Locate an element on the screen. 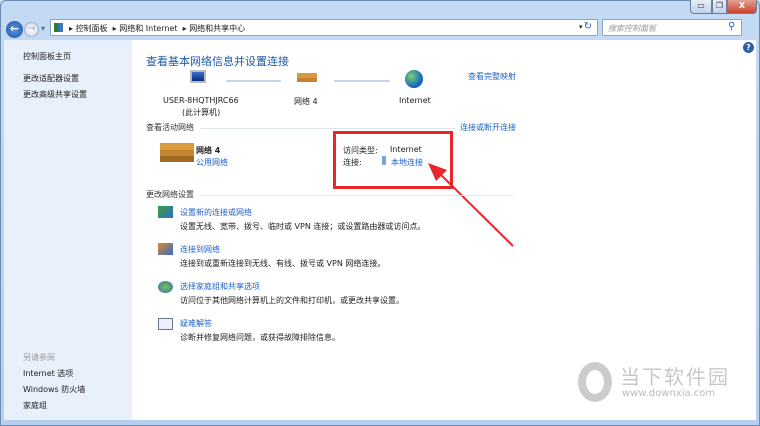 The image size is (760, 426). troubleshoot-icon is located at coordinates (165, 324).